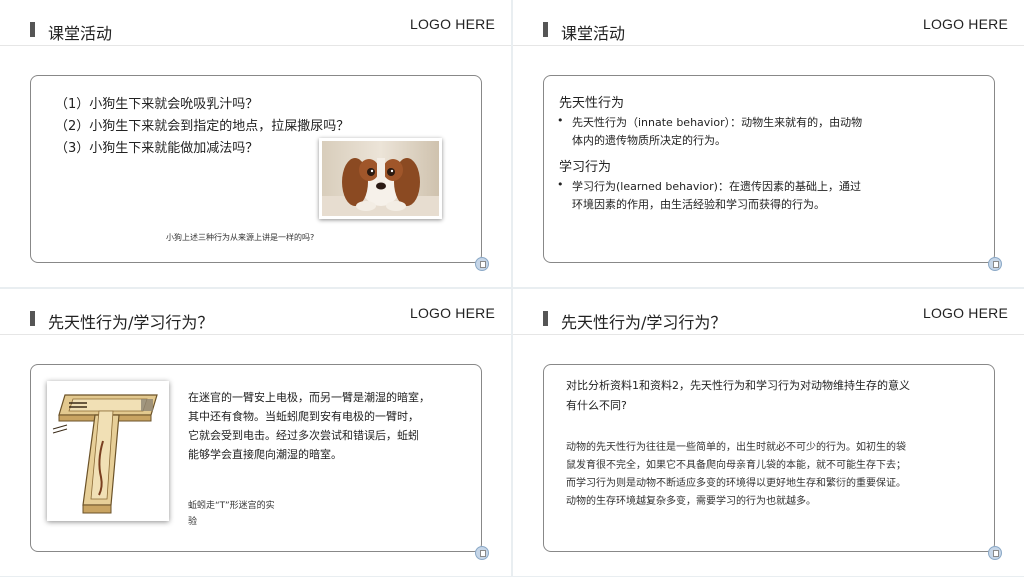 The image size is (1024, 577). What do you see at coordinates (717, 122) in the screenshot?
I see `innate-definition-line-1: 先天性行为（innate behavior）：动物生来就有的，由动物` at bounding box center [717, 122].